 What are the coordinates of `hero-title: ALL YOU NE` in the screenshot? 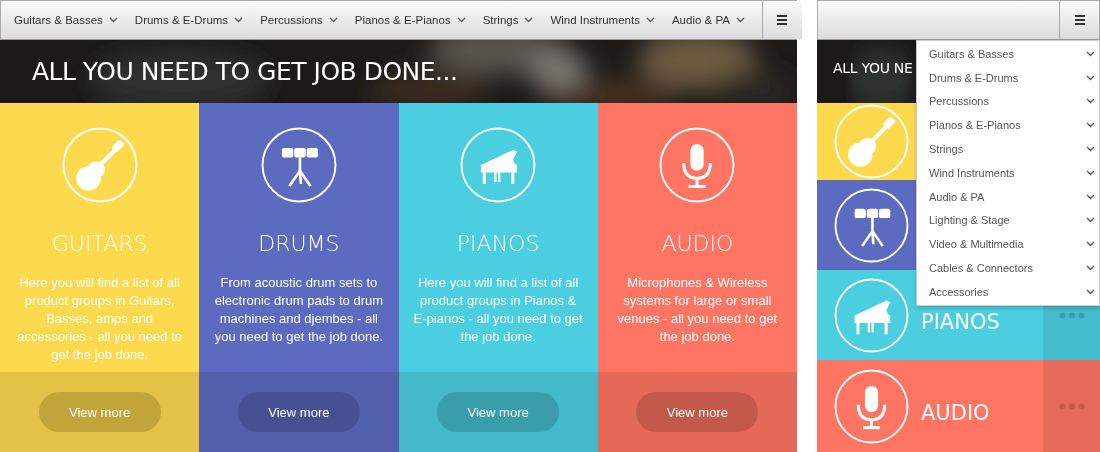 It's located at (873, 68).